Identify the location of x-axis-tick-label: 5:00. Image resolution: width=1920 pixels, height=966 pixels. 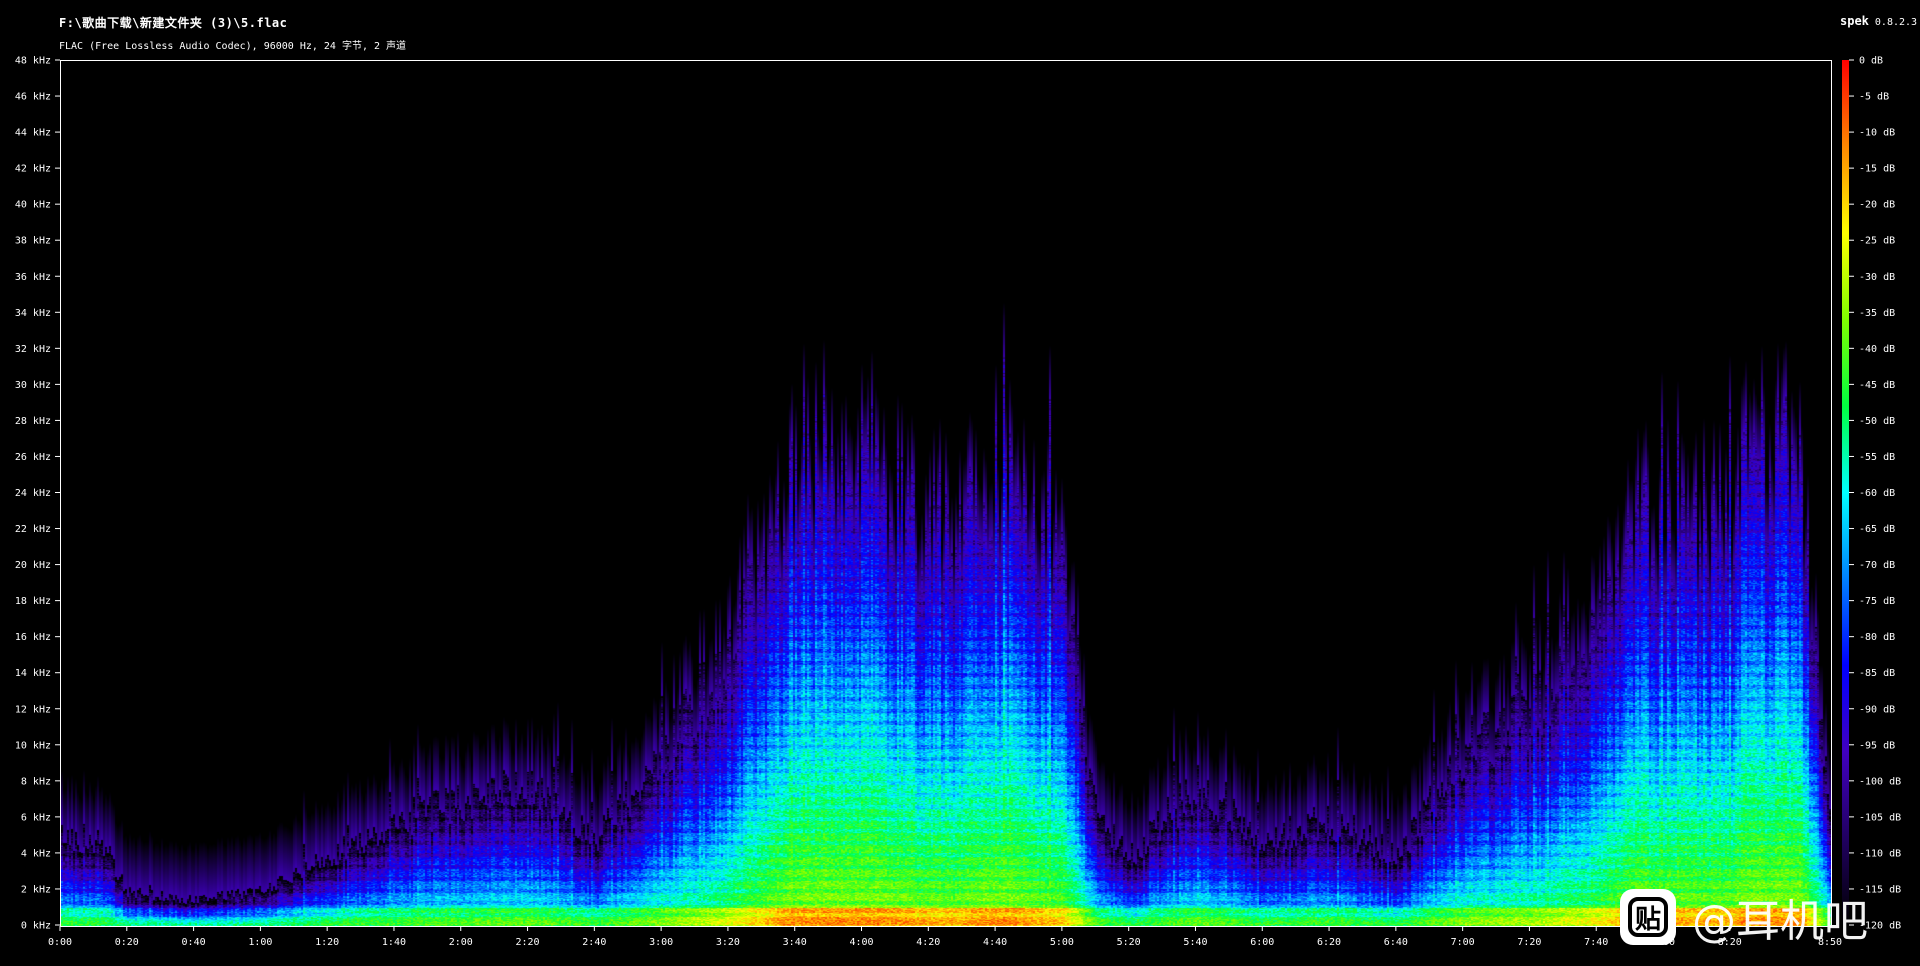
(1062, 942).